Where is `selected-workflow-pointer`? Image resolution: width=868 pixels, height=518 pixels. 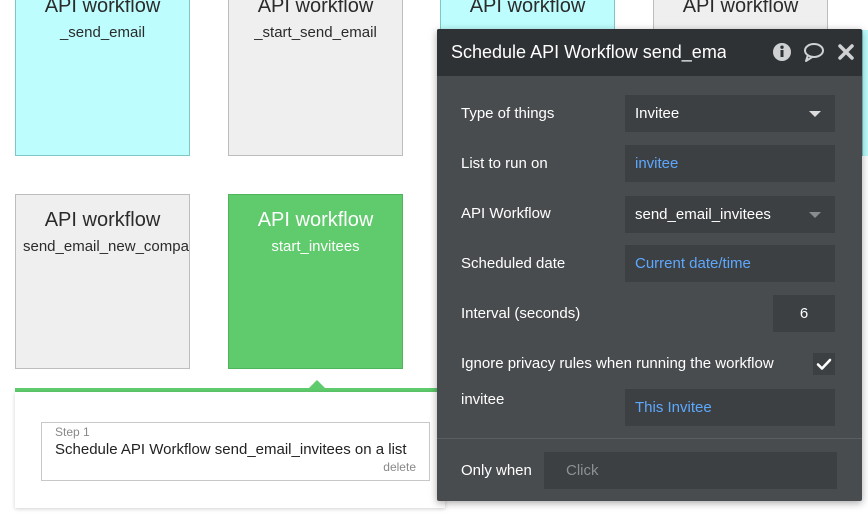
selected-workflow-pointer is located at coordinates (317, 384).